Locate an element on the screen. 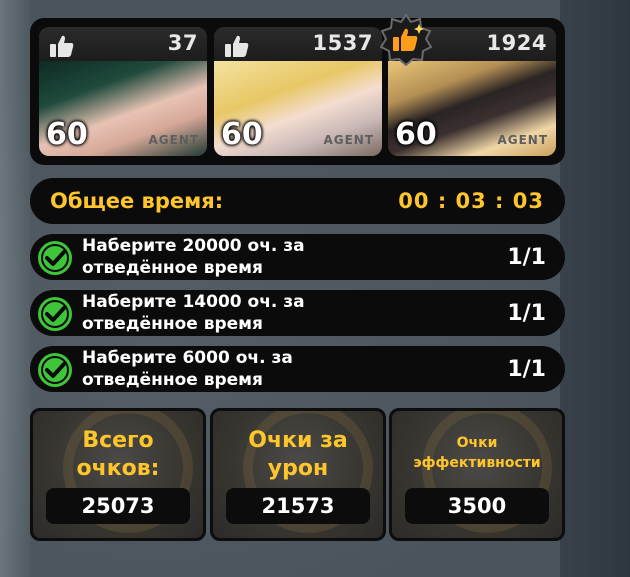 This screenshot has height=577, width=630. agent-card-2: 1537 60 AGENT is located at coordinates (298, 91).